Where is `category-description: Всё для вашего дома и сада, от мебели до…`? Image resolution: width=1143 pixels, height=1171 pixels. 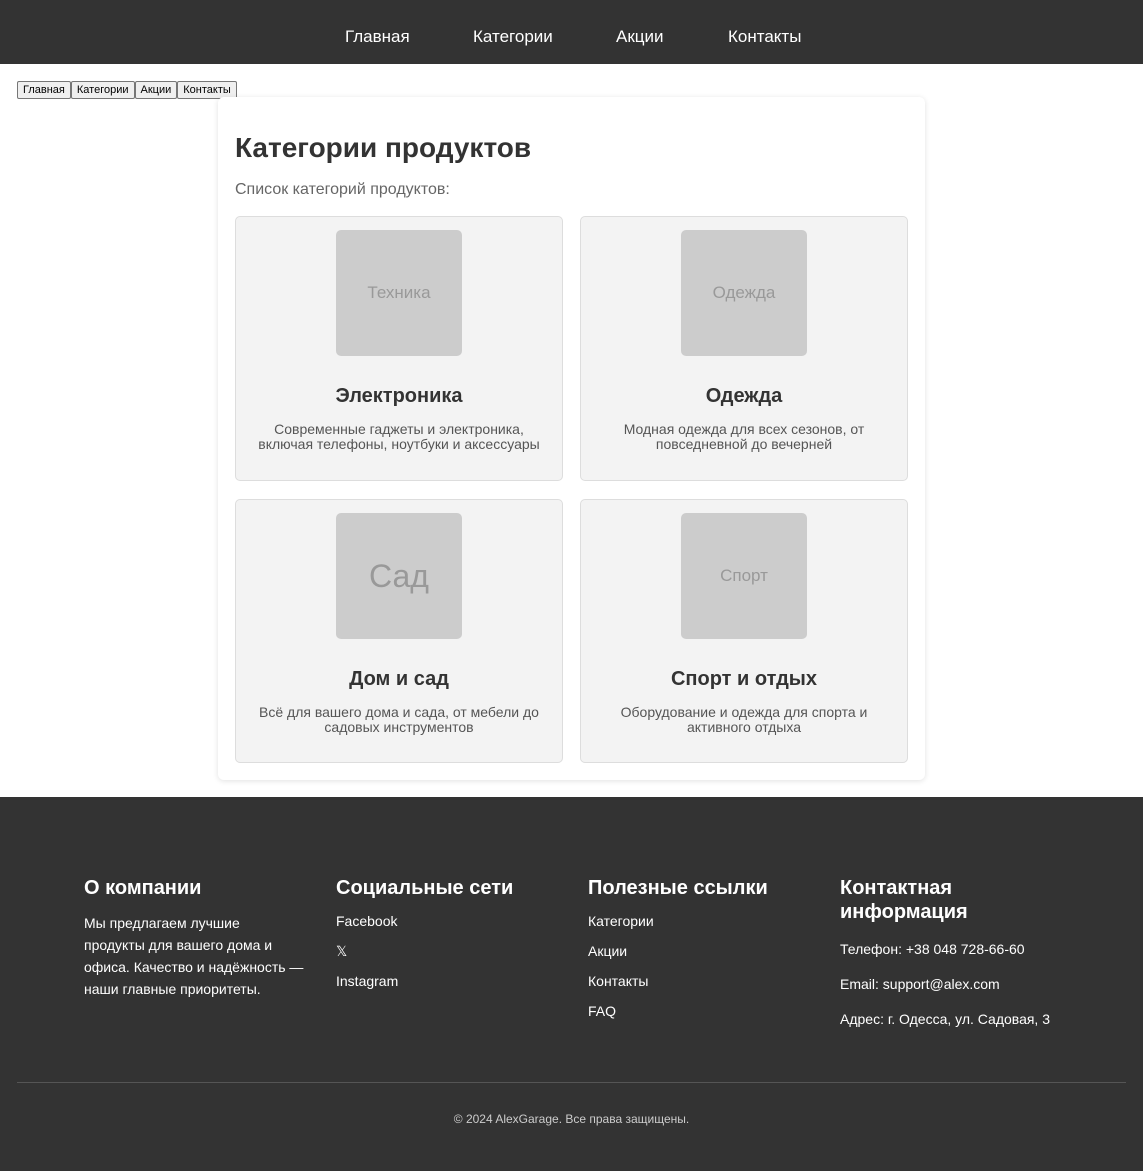
category-description: Всё для вашего дома и сада, от мебели до… is located at coordinates (399, 719).